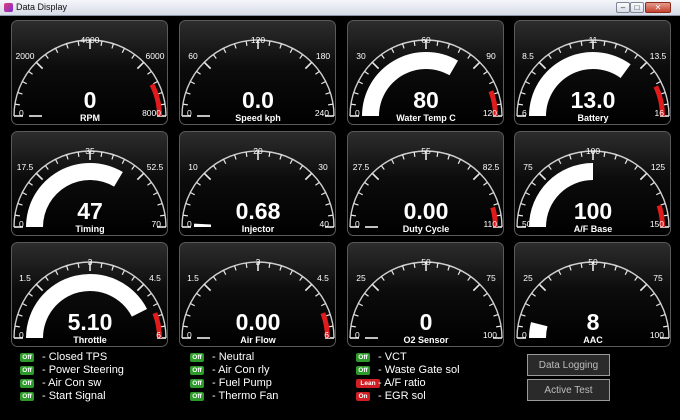 This screenshot has height=420, width=680. I want to click on tick-label: 55, so click(426, 151).